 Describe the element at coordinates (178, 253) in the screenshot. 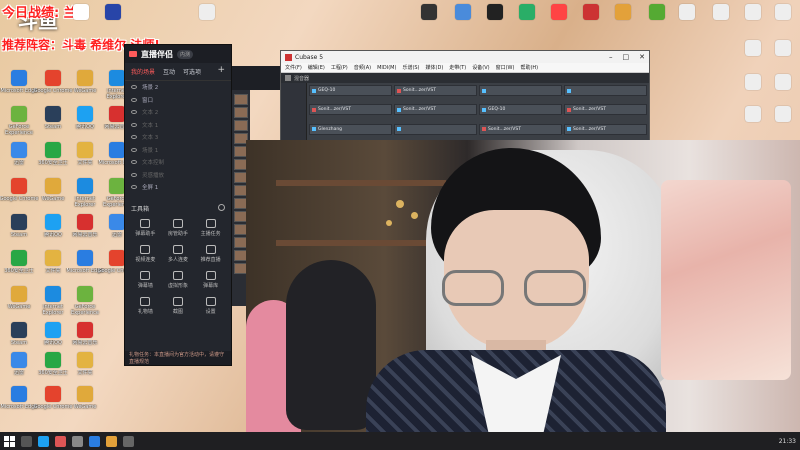

I see `tool-button: 多人连麦` at that location.